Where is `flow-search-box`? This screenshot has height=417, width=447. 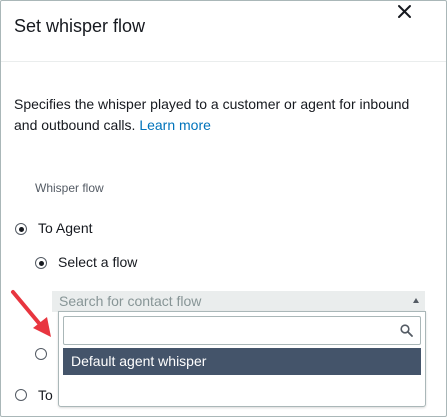 flow-search-box is located at coordinates (242, 330).